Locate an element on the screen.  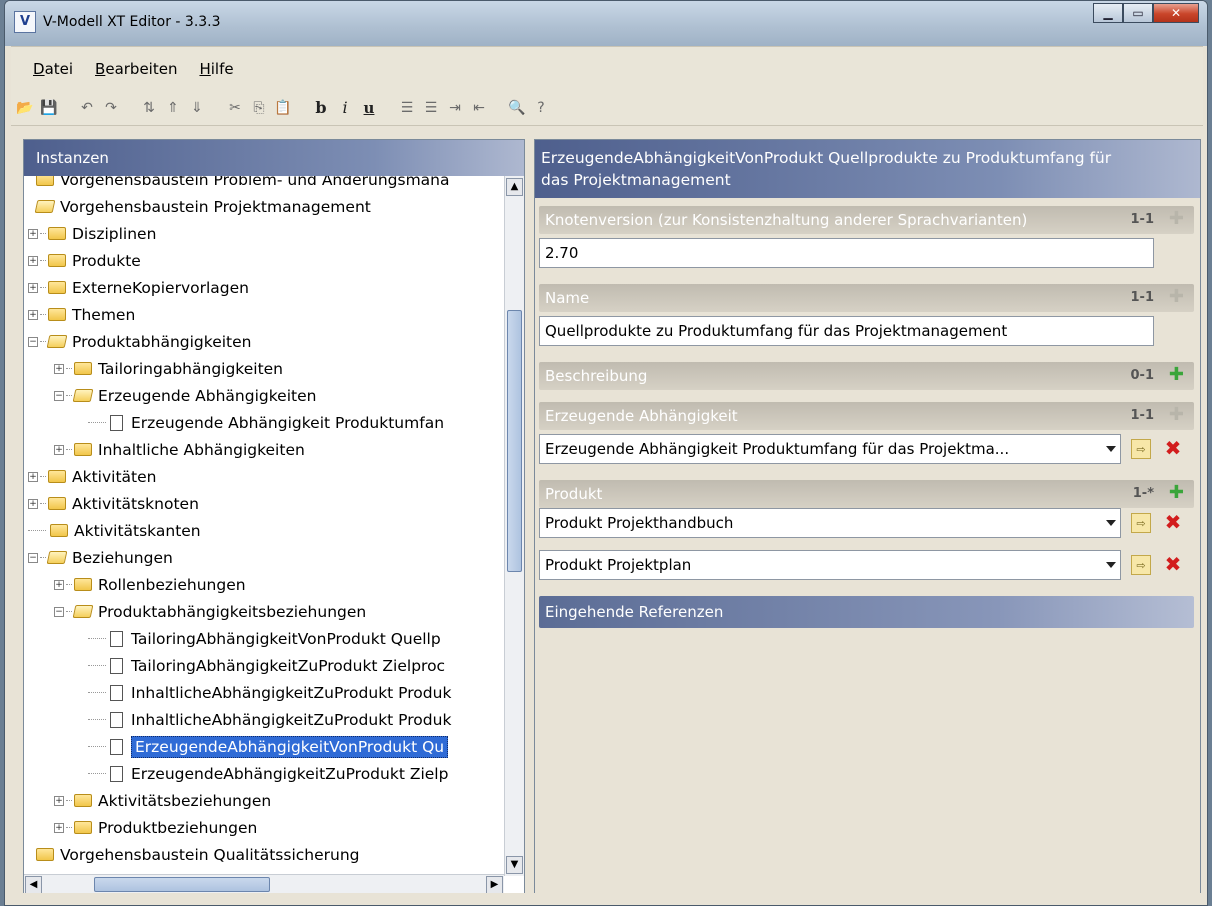
tree-item: − Beziehungen is located at coordinates (100, 557).